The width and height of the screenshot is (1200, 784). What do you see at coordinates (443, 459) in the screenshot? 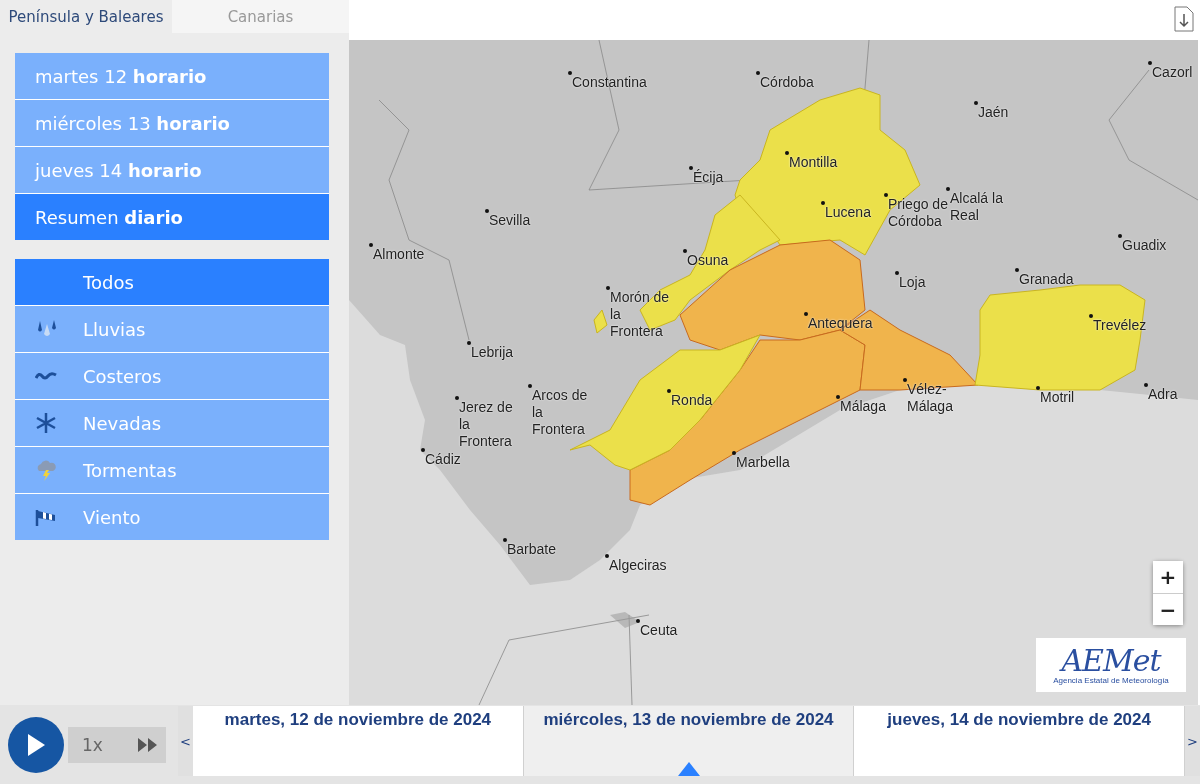
I see `city-label: Cádiz` at bounding box center [443, 459].